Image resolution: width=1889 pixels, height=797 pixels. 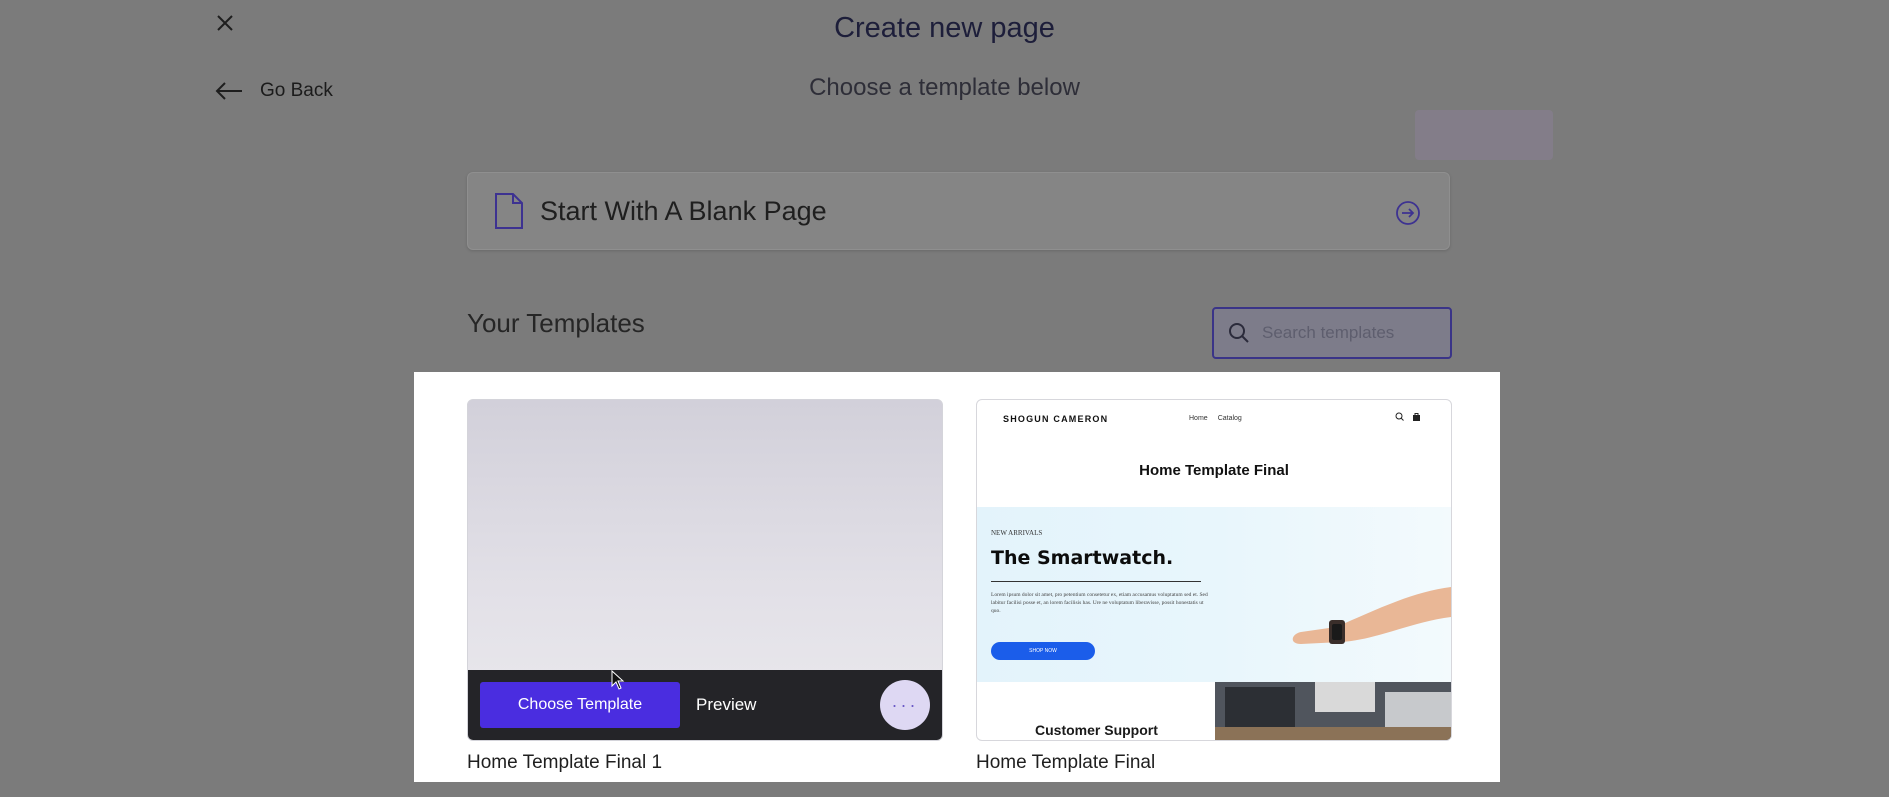 I want to click on more-icon: ···, so click(x=905, y=704).